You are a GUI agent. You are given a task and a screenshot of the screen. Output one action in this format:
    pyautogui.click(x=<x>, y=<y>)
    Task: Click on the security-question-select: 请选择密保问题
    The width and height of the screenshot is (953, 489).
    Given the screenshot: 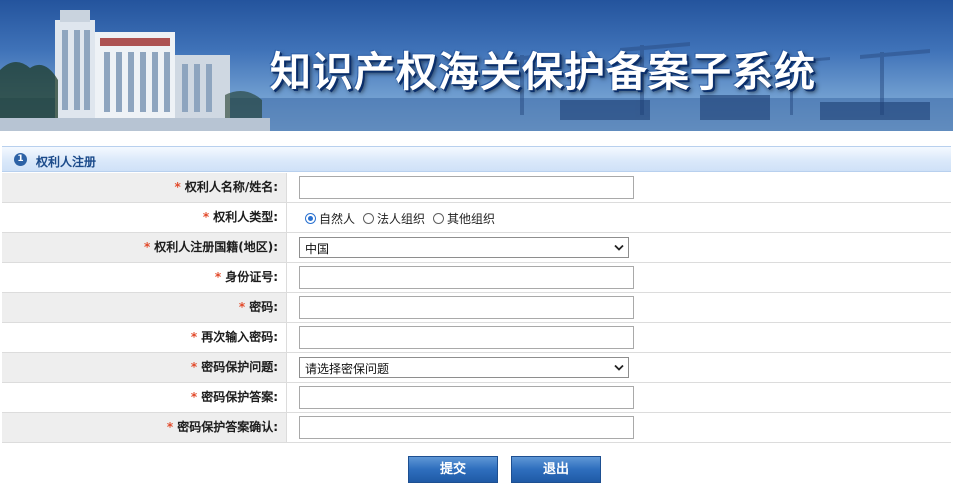 What is the action you would take?
    pyautogui.click(x=464, y=367)
    